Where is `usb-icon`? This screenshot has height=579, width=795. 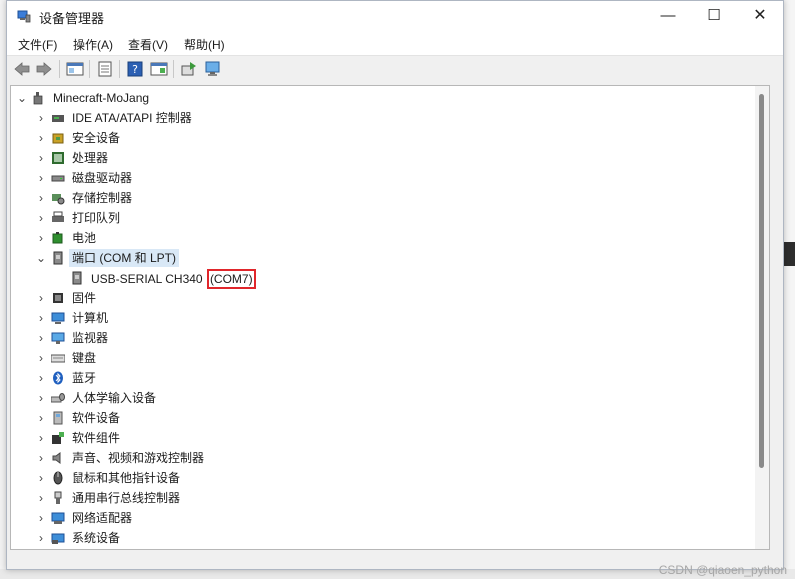
usb-icon is located at coordinates (58, 497).